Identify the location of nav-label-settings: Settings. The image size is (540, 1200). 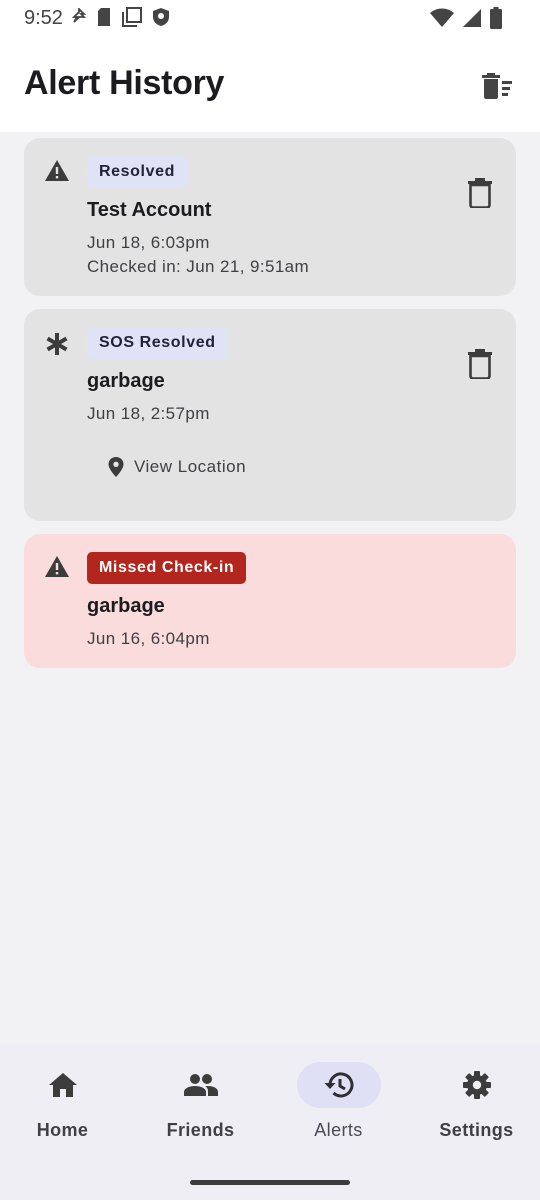
(476, 1130).